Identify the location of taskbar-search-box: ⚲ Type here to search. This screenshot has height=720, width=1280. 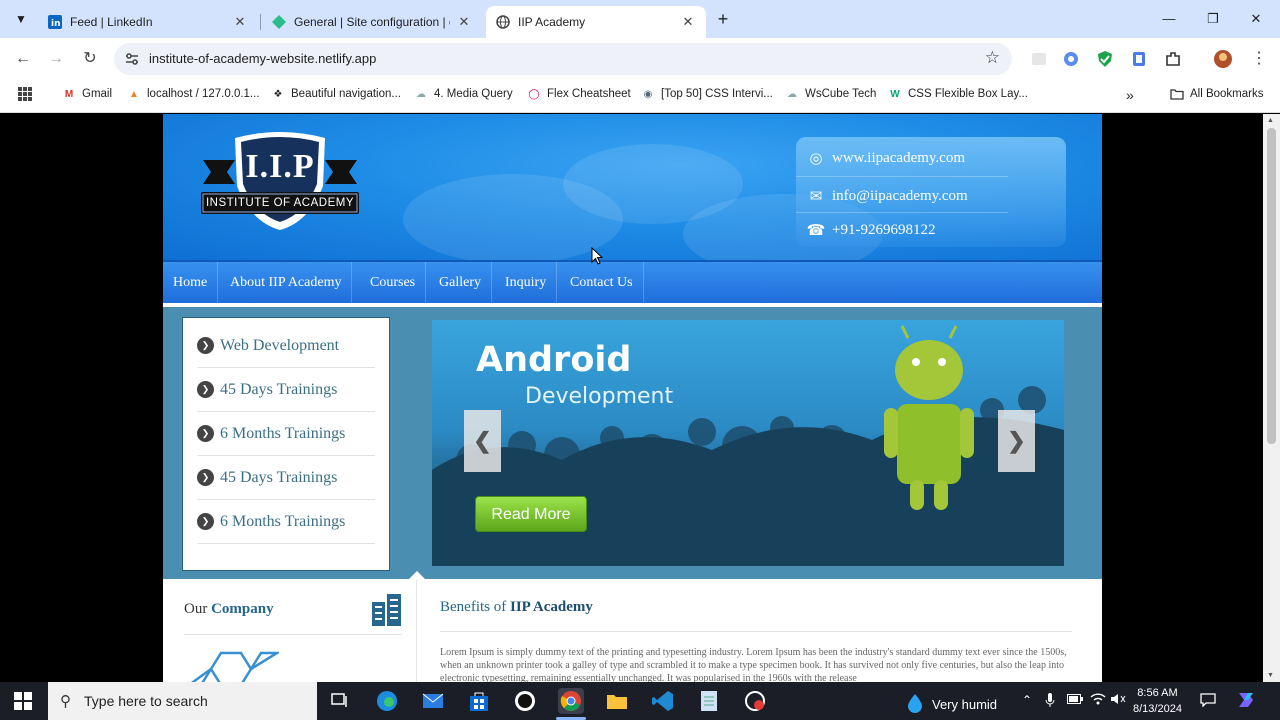
(182, 701).